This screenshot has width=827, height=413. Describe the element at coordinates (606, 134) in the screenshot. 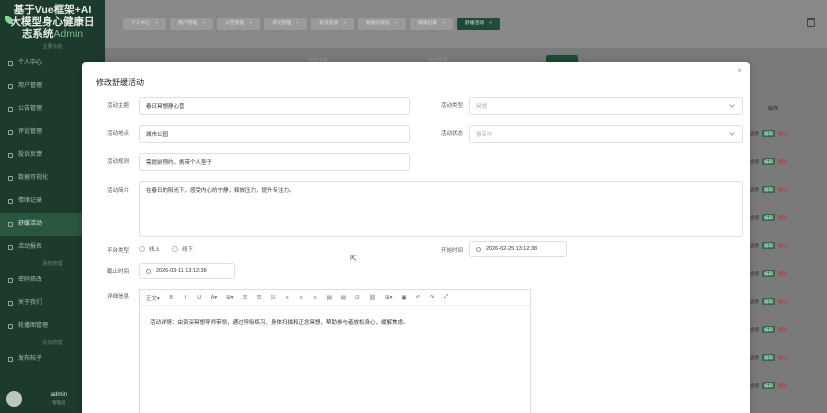

I see `status-select: 报名中` at that location.